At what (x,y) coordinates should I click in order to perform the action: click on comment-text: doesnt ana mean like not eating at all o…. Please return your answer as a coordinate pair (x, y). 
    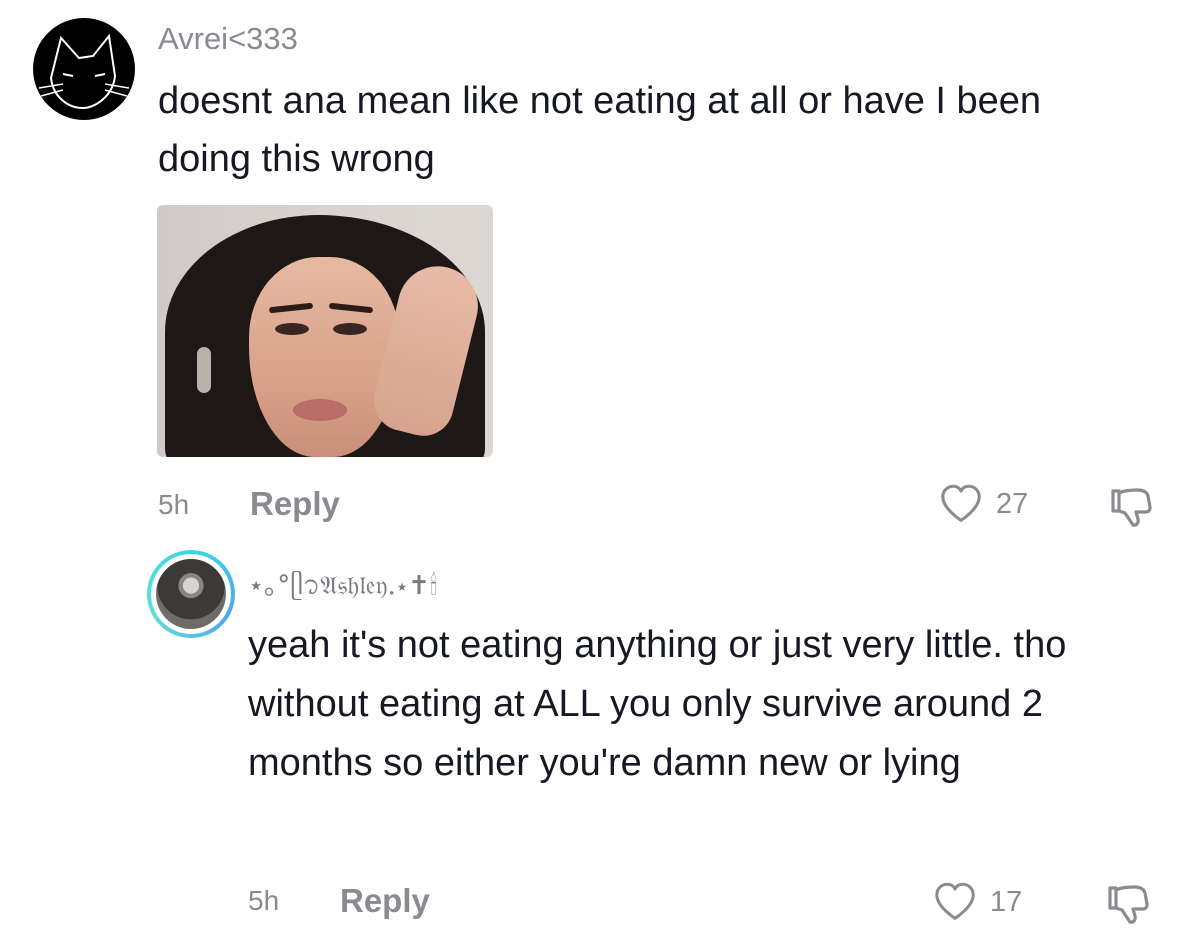
    Looking at the image, I should click on (600, 130).